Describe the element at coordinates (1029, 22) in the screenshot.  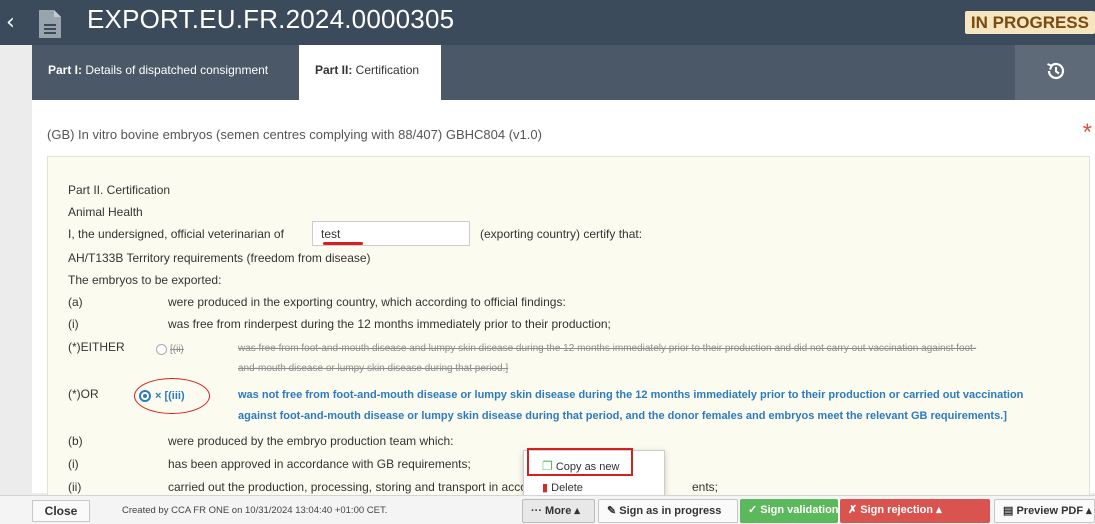
I see `status-badge: IN PROGRESS` at that location.